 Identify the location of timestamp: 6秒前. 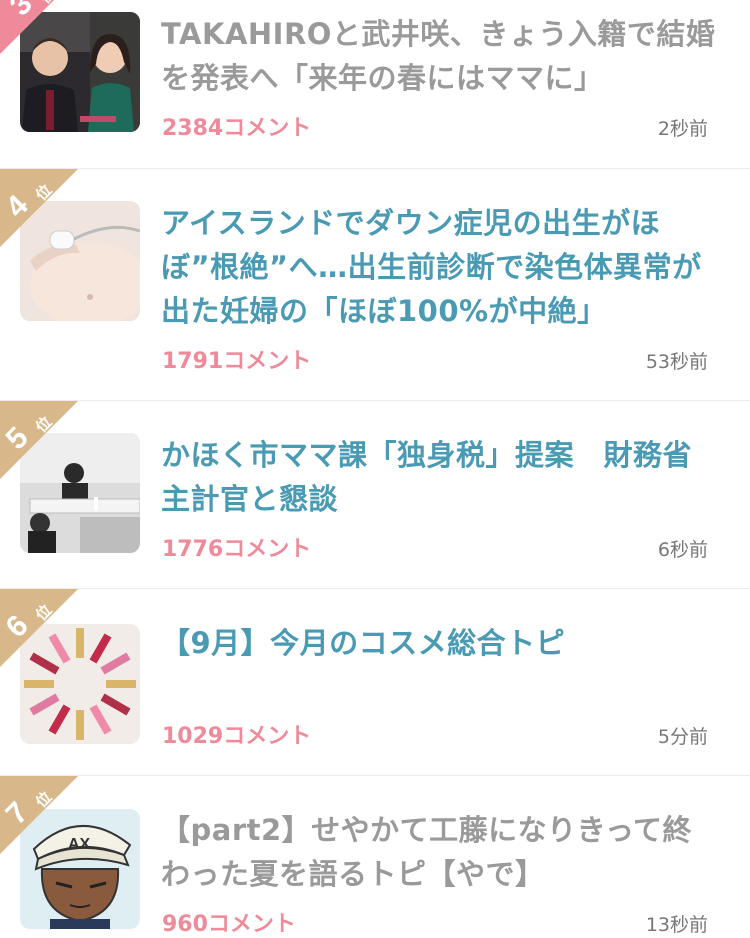
(682, 550).